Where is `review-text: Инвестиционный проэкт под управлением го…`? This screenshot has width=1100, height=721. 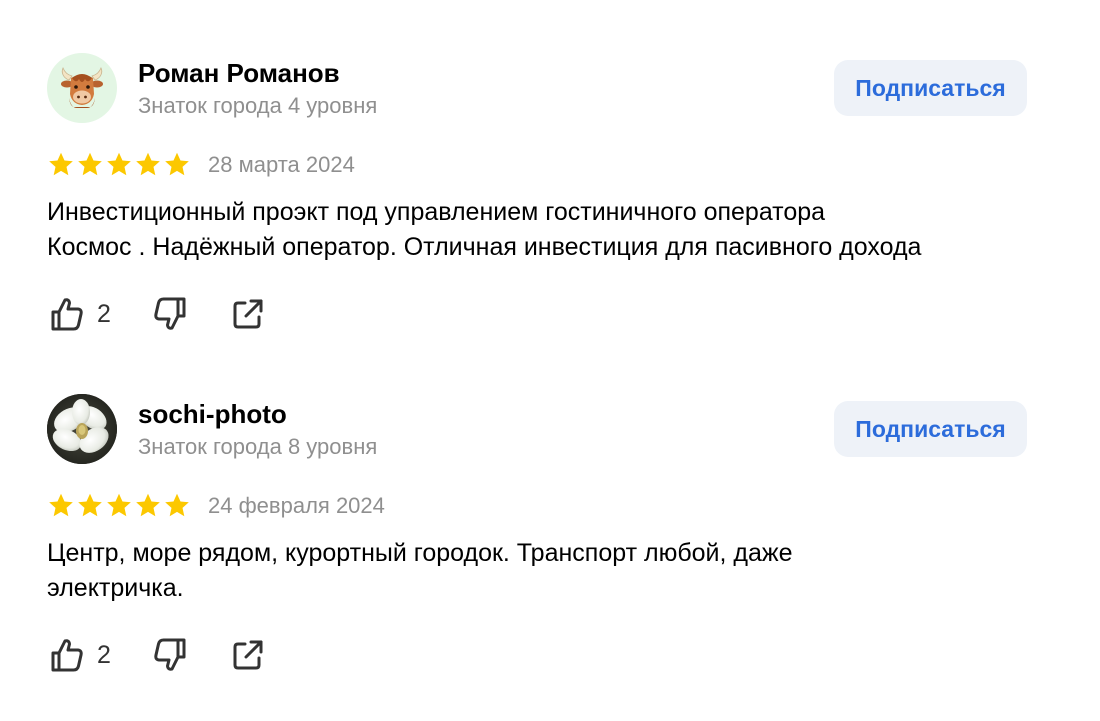
review-text: Инвестиционный проэкт под управлением го… is located at coordinates (484, 229).